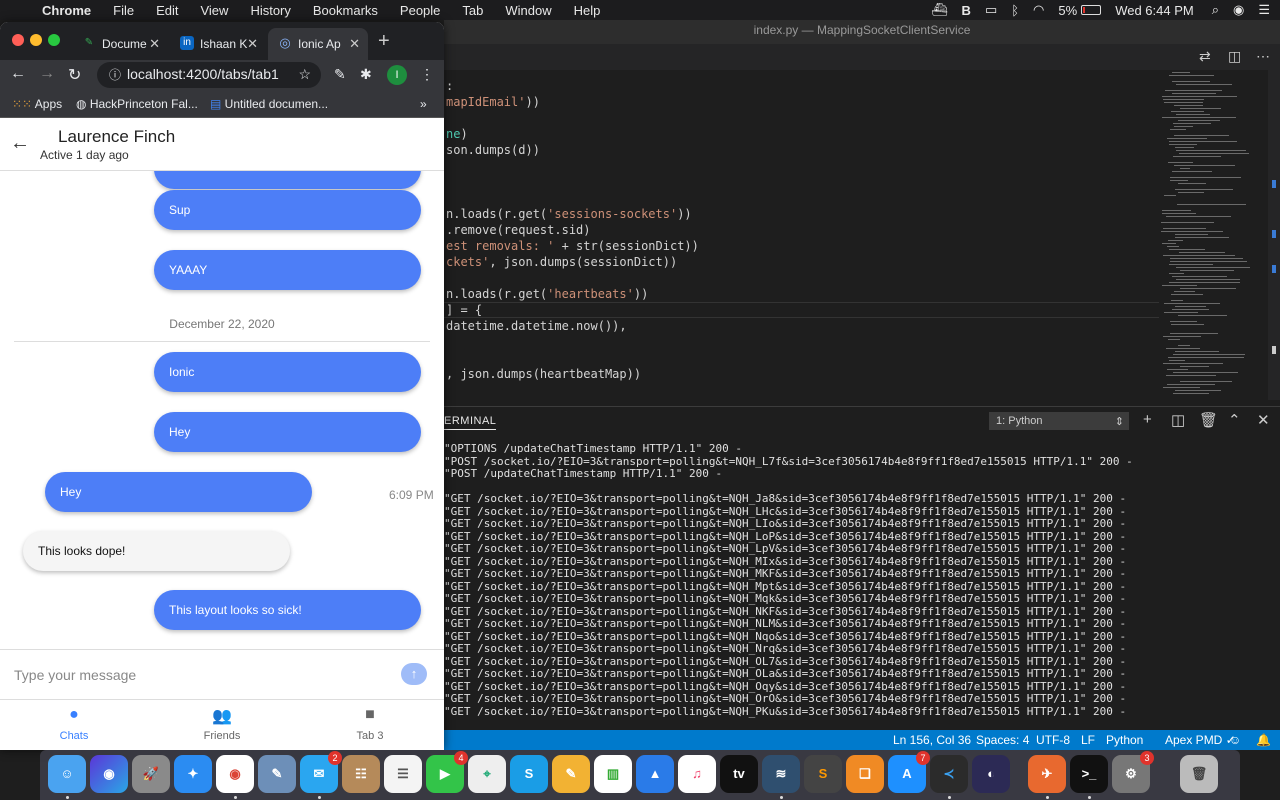  What do you see at coordinates (1047, 774) in the screenshot?
I see `postman-icon: ✈` at bounding box center [1047, 774].